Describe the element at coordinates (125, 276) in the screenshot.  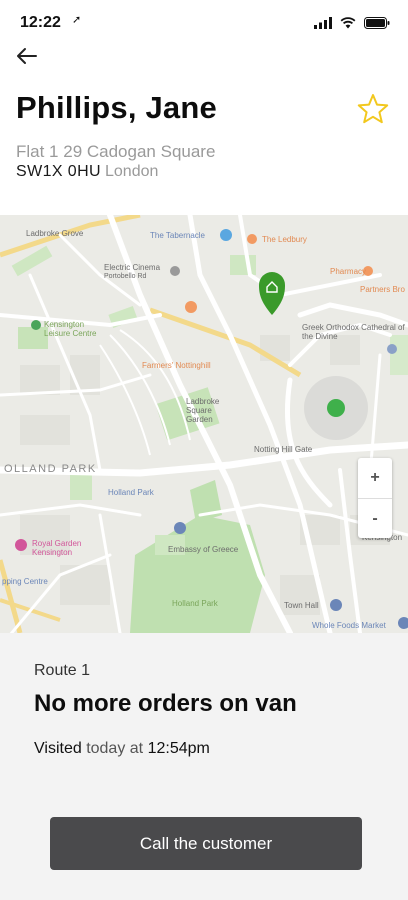
I see `map-label: Portobello Rd` at that location.